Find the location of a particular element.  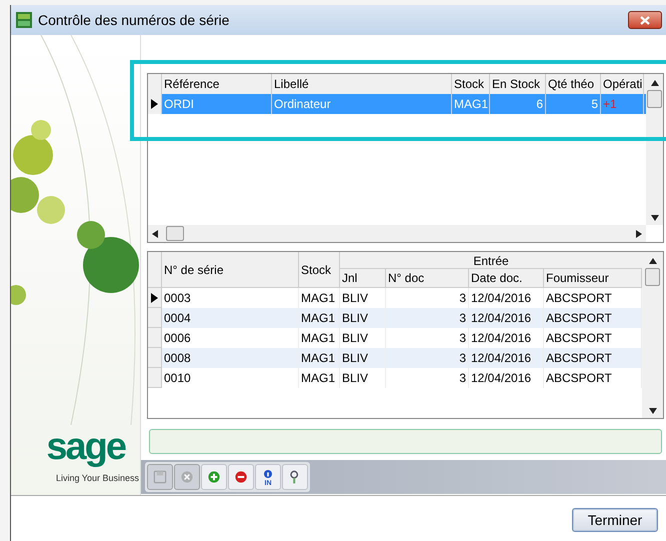

app-icon is located at coordinates (24, 20).